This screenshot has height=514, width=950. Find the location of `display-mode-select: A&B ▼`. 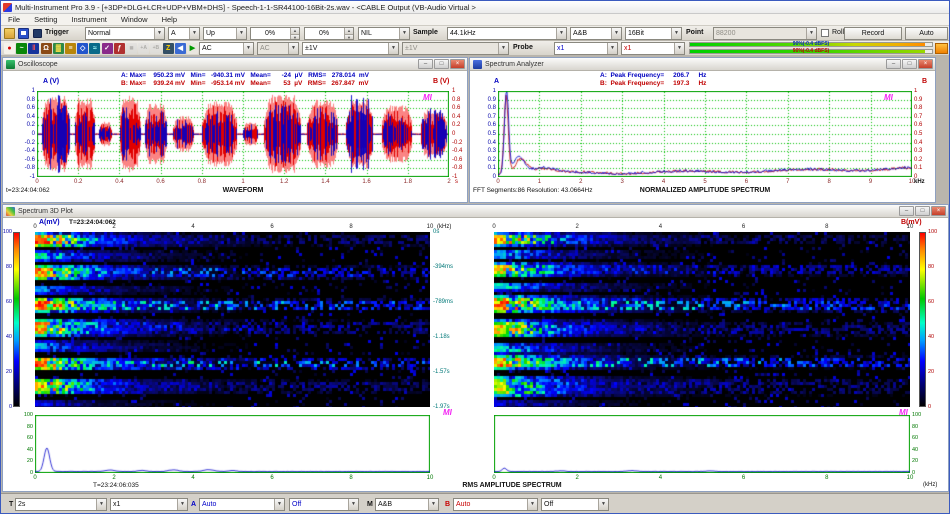

display-mode-select: A&B ▼ is located at coordinates (407, 504).